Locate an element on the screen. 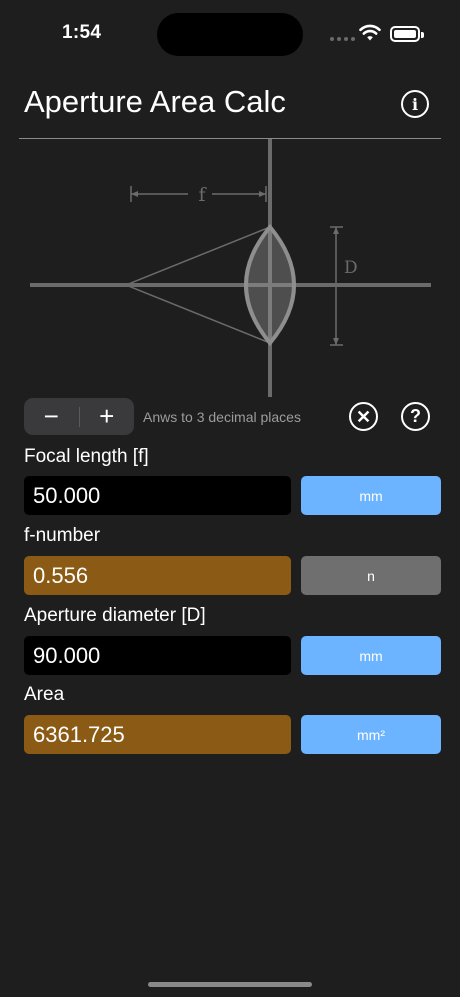  info-button: i is located at coordinates (415, 104).